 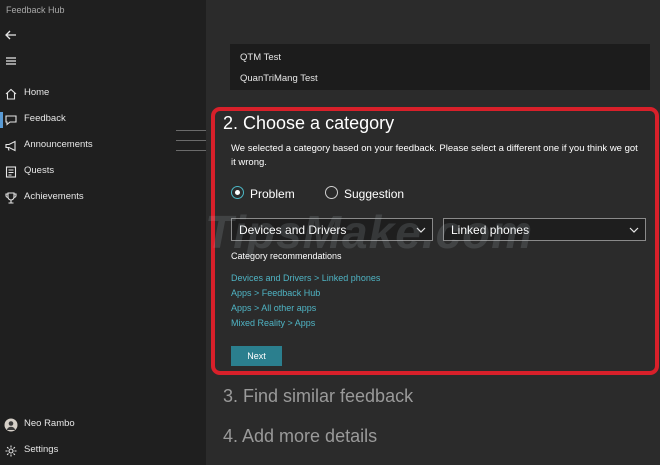 I want to click on avatar, so click(x=11, y=425).